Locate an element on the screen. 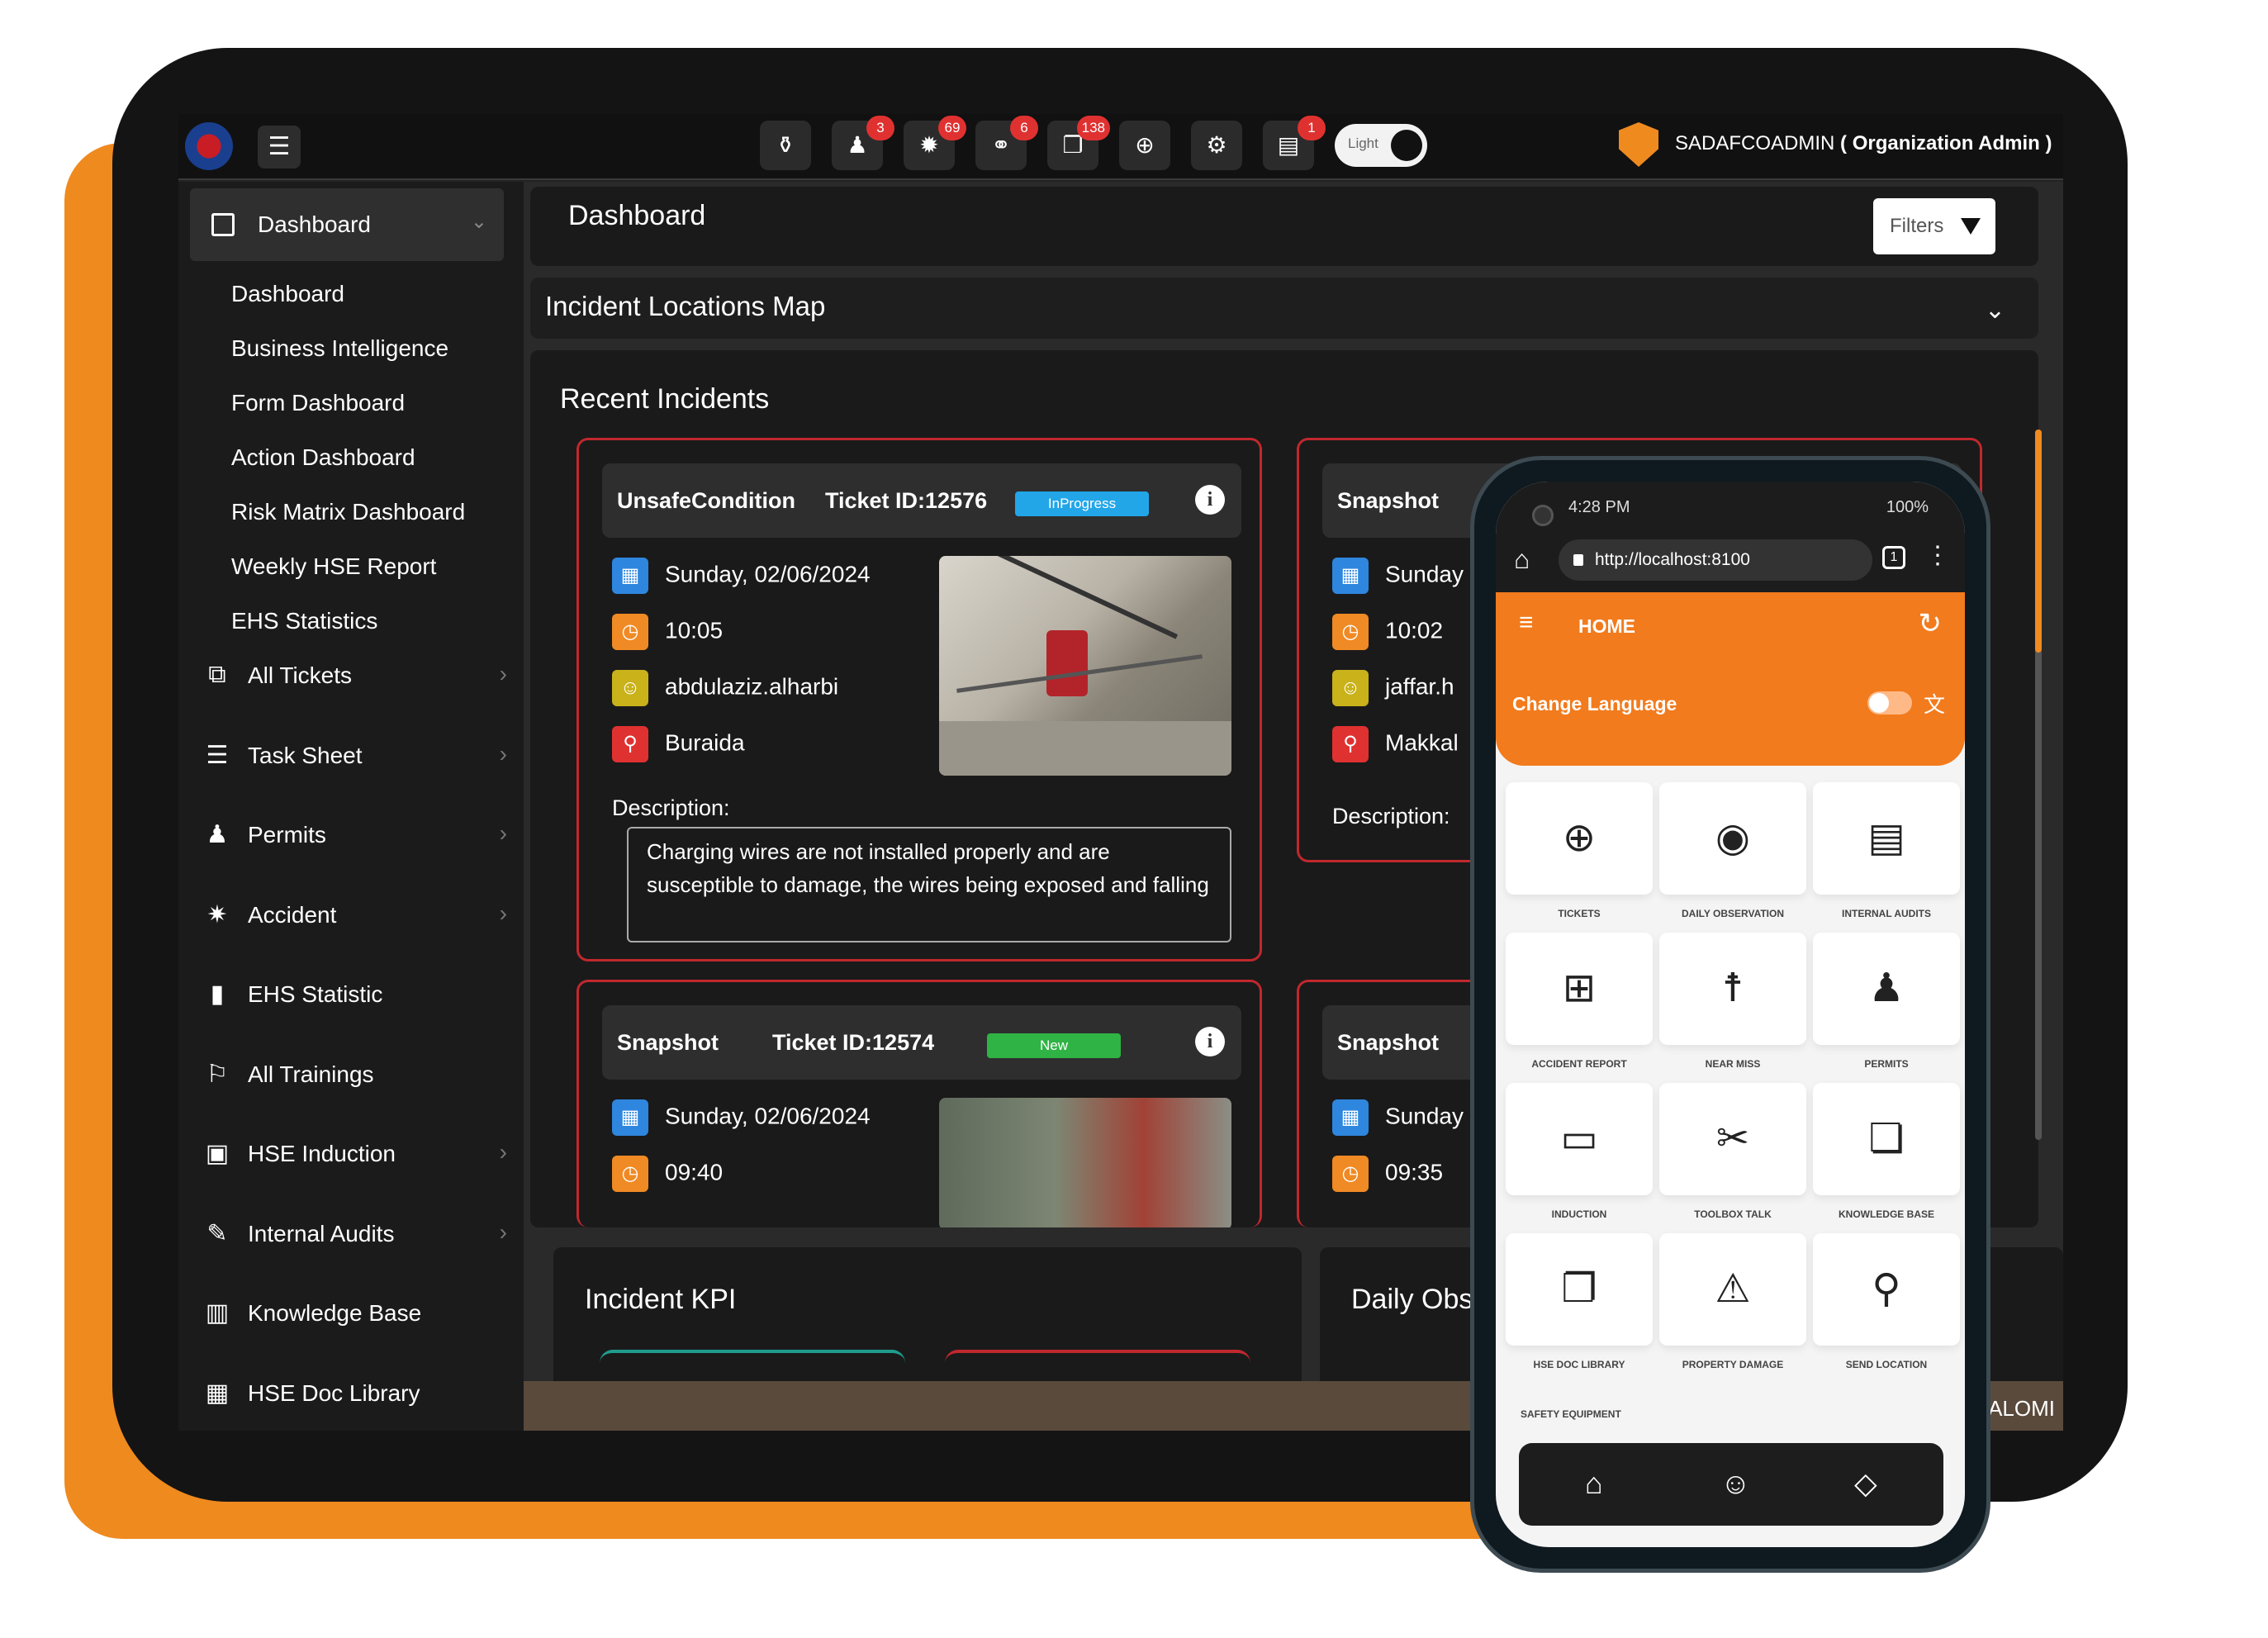 Image resolution: width=2268 pixels, height=1638 pixels. tag-icon: ◇ is located at coordinates (1865, 1483).